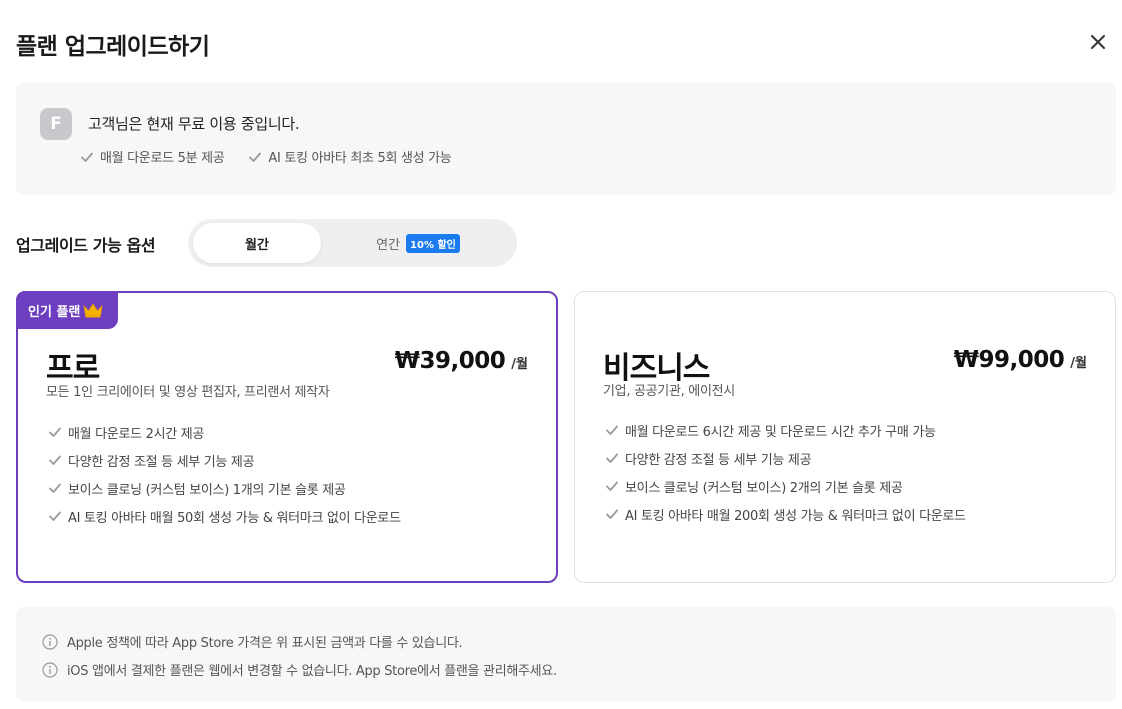  Describe the element at coordinates (764, 488) in the screenshot. I see `plan-feature-label: 보이스 클로닝 (커스텀 보이스) 2개의 기본 슬롯 제공` at that location.